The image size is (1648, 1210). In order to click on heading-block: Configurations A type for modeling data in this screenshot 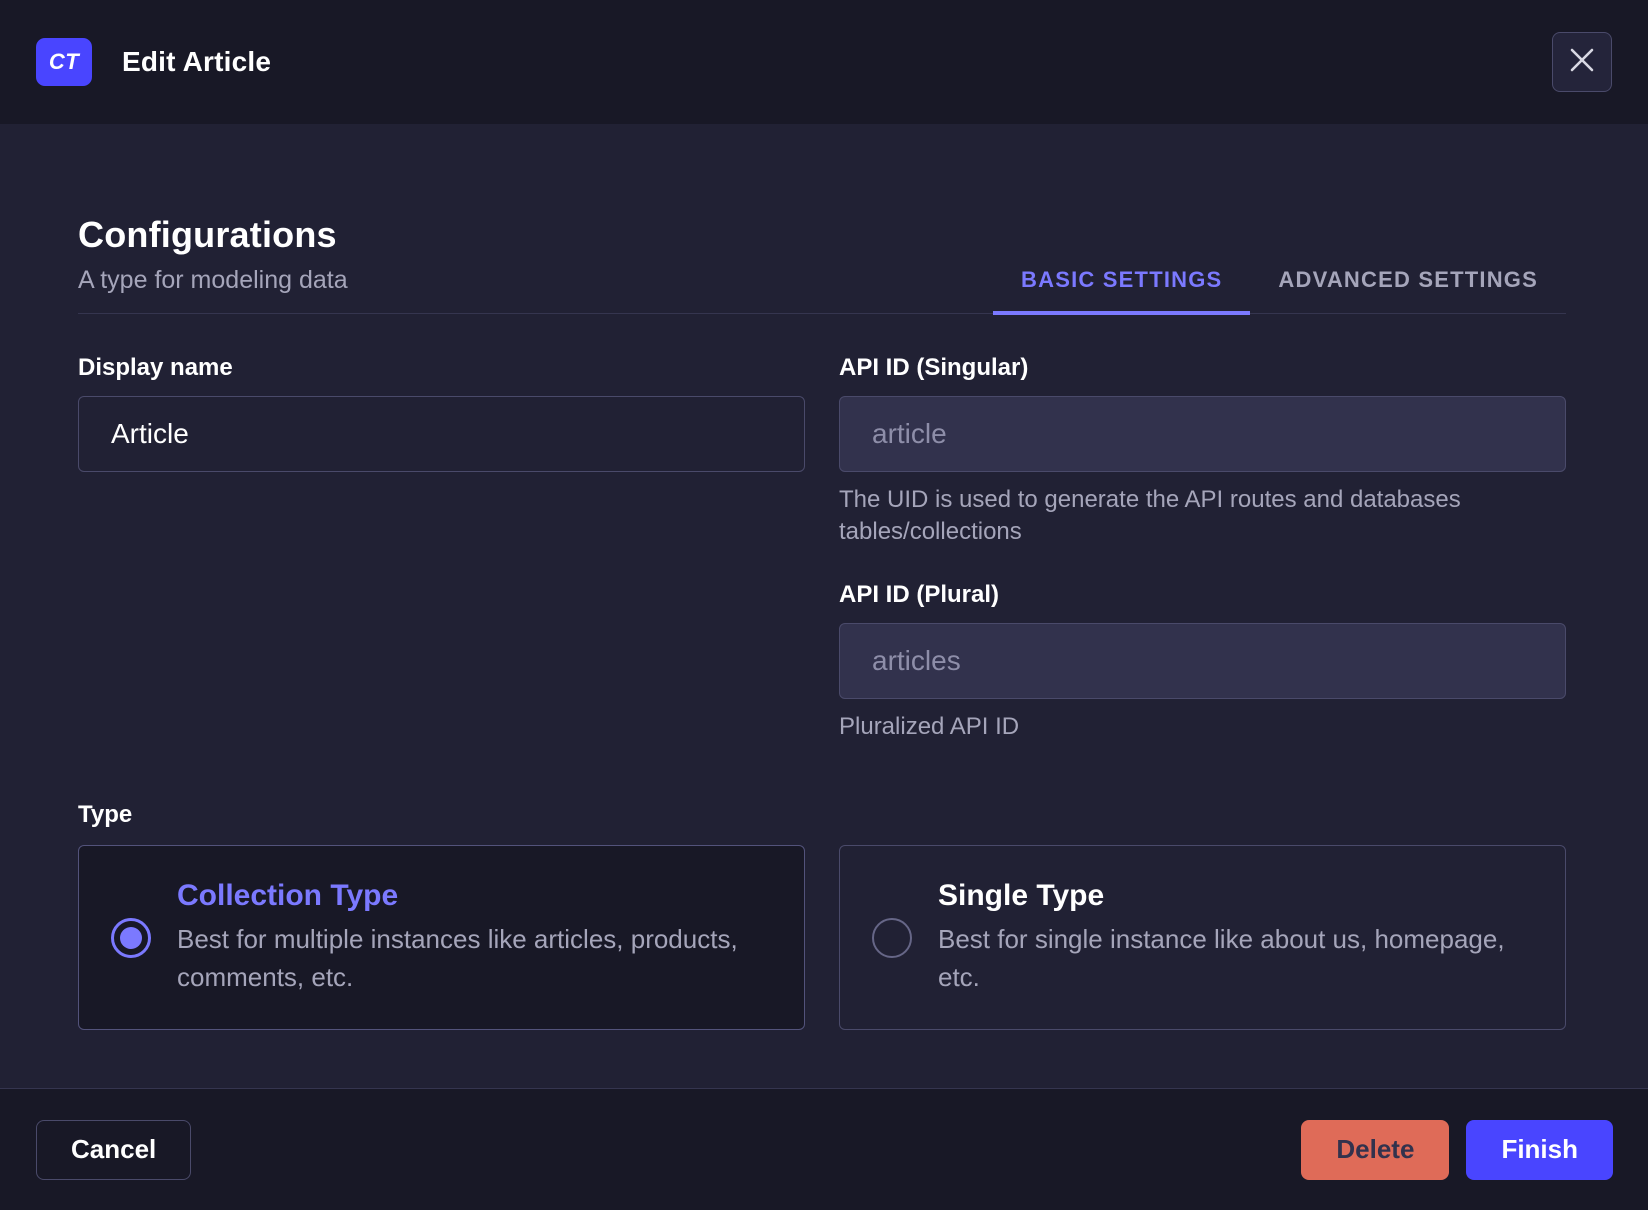, I will do `click(213, 263)`.